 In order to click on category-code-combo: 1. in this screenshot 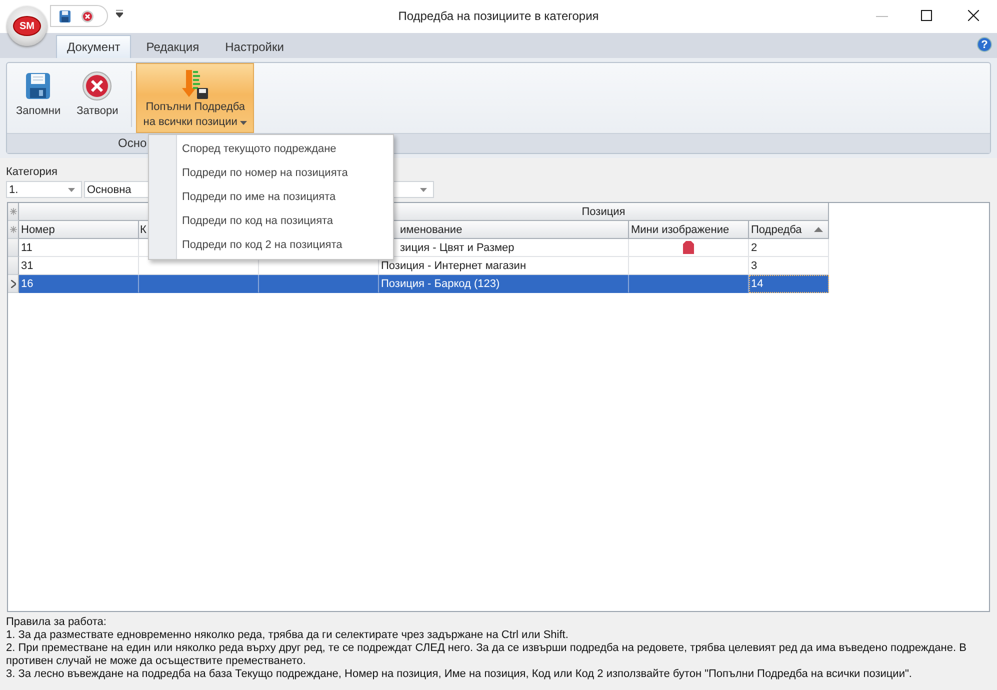, I will do `click(44, 189)`.